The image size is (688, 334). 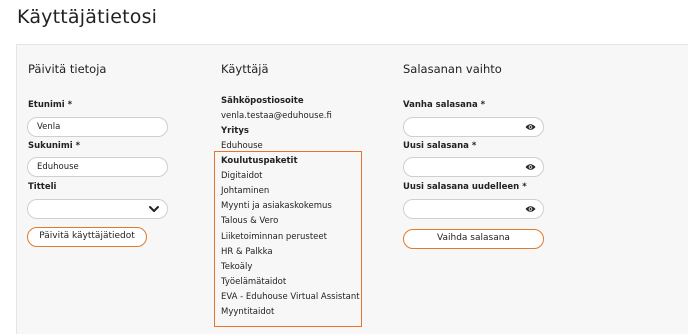 What do you see at coordinates (235, 131) in the screenshot?
I see `company-label: Yritys` at bounding box center [235, 131].